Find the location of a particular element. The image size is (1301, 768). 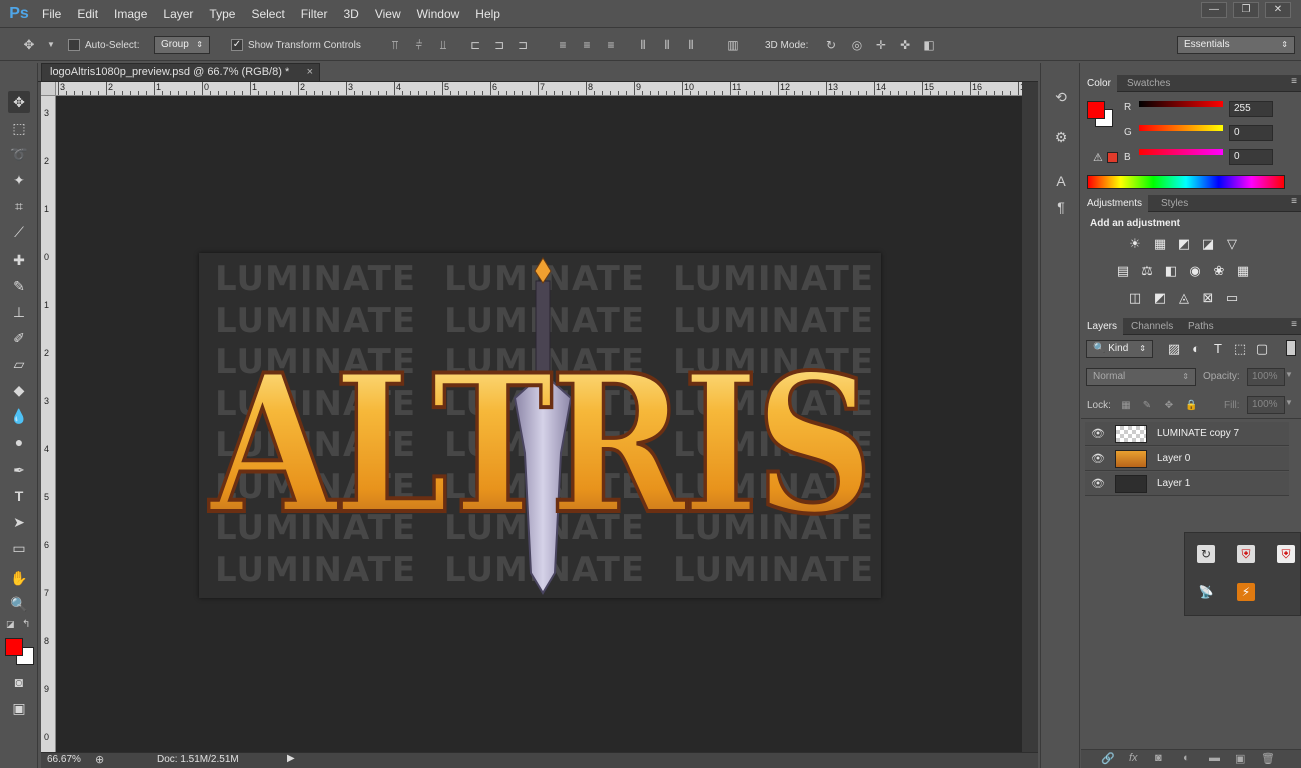

foreground-color-swatch is located at coordinates (14, 647).